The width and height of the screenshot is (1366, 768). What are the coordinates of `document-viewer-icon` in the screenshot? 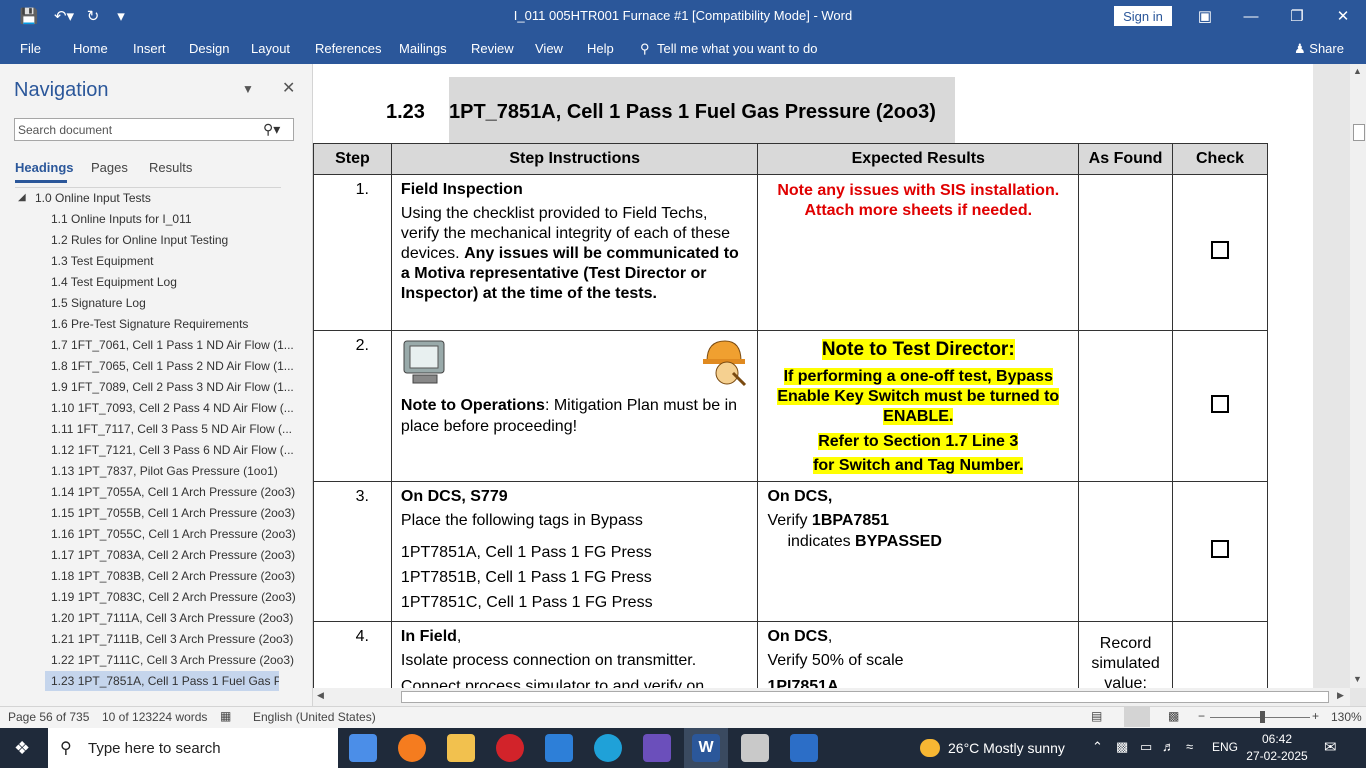 It's located at (755, 748).